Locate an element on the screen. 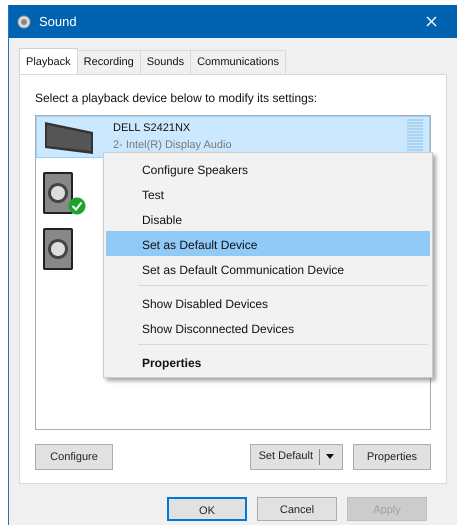 The width and height of the screenshot is (457, 525). menu-item: Show Disabled Devices is located at coordinates (268, 302).